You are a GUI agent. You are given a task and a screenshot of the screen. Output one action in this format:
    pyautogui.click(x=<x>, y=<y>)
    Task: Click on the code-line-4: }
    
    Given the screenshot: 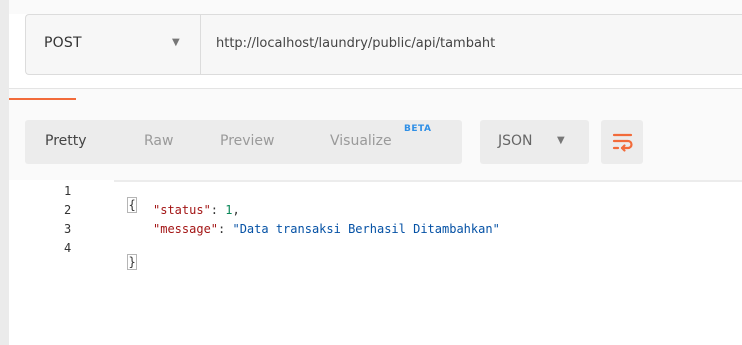 What is the action you would take?
    pyautogui.click(x=125, y=255)
    